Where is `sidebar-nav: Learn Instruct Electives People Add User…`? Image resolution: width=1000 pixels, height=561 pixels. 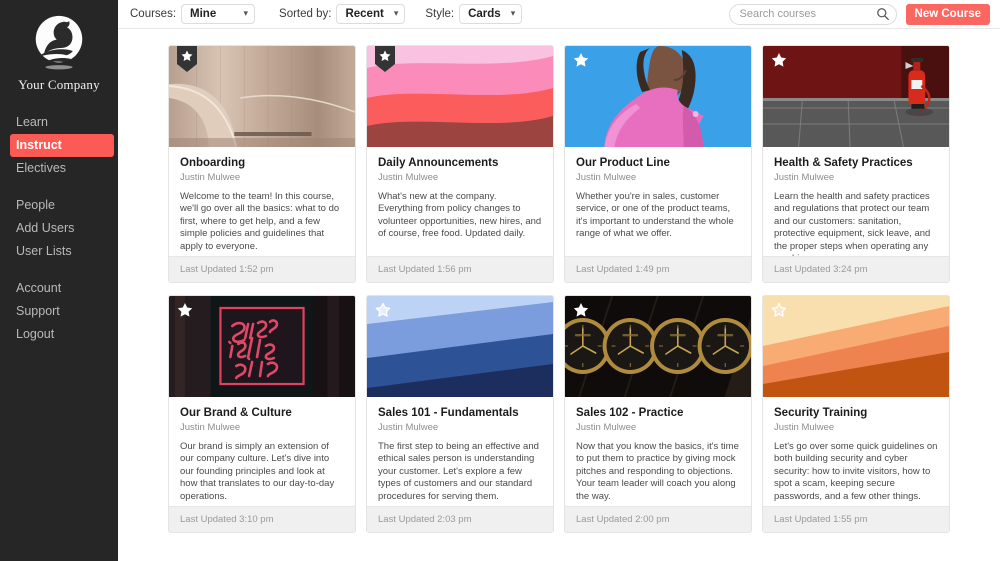 sidebar-nav: Learn Instruct Electives People Add User… is located at coordinates (59, 228).